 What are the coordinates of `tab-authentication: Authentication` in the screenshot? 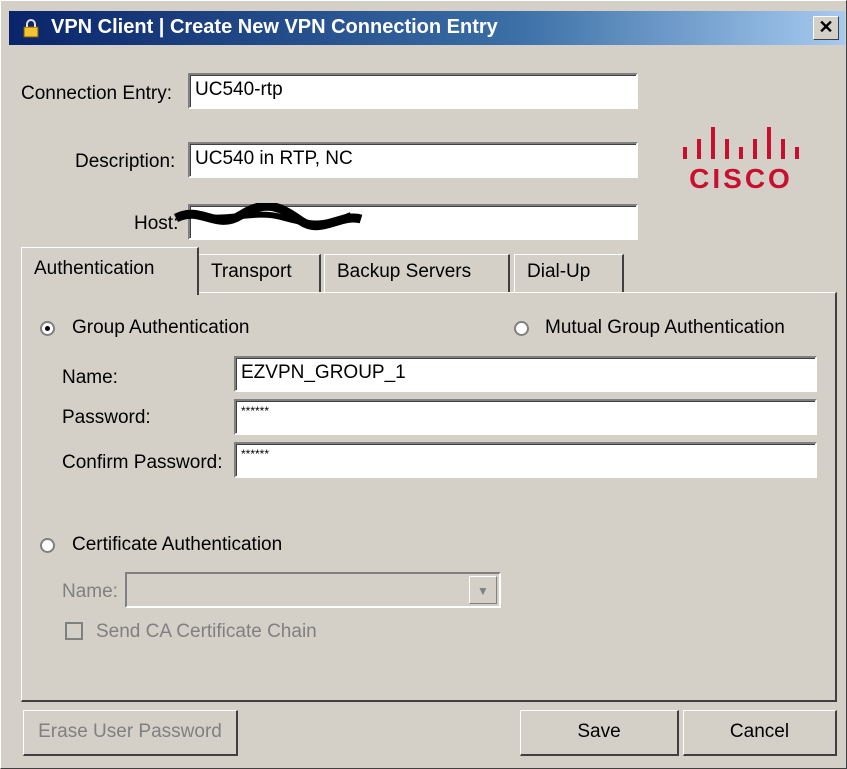 It's located at (110, 271).